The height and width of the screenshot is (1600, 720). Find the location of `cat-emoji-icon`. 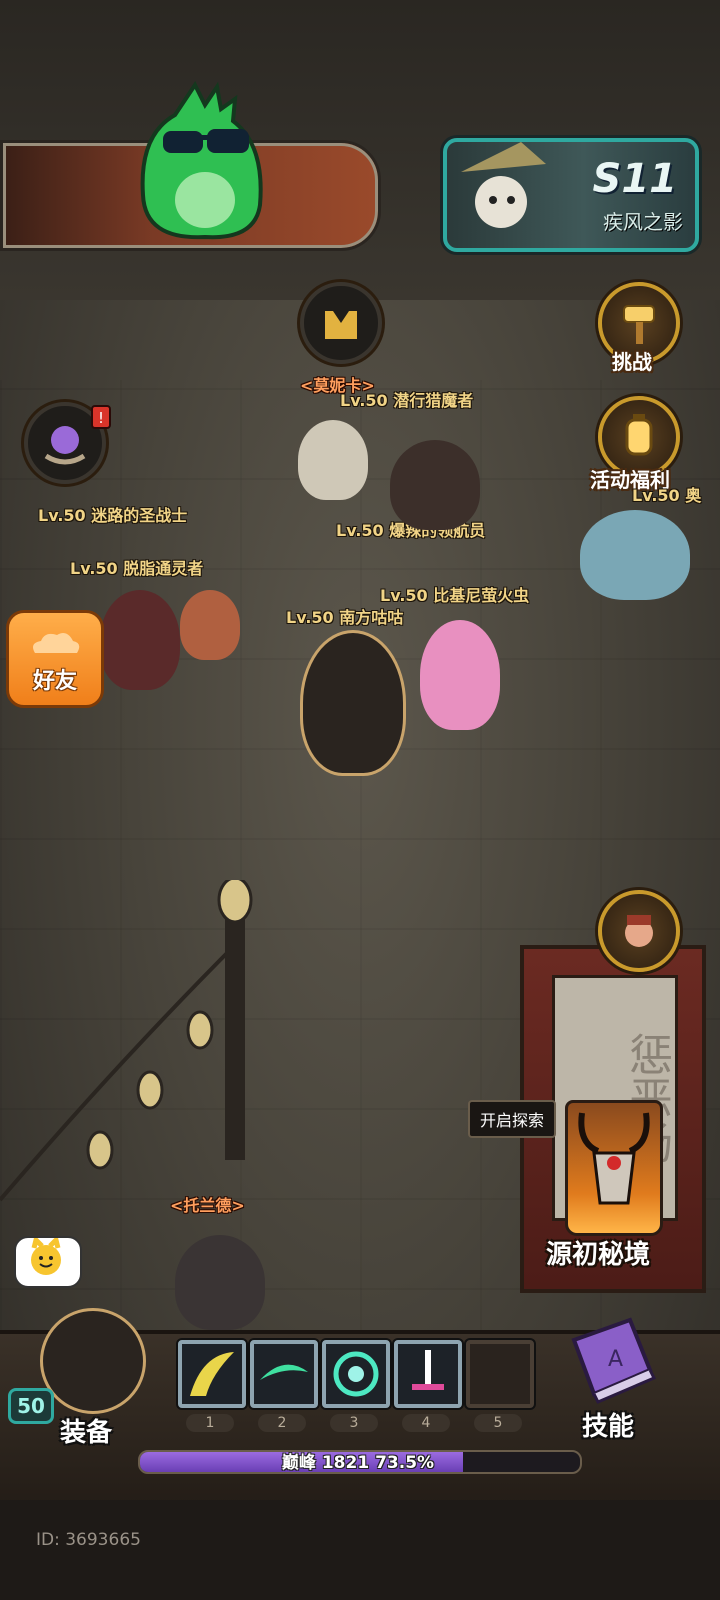

cat-emoji-icon is located at coordinates (46, 1255).